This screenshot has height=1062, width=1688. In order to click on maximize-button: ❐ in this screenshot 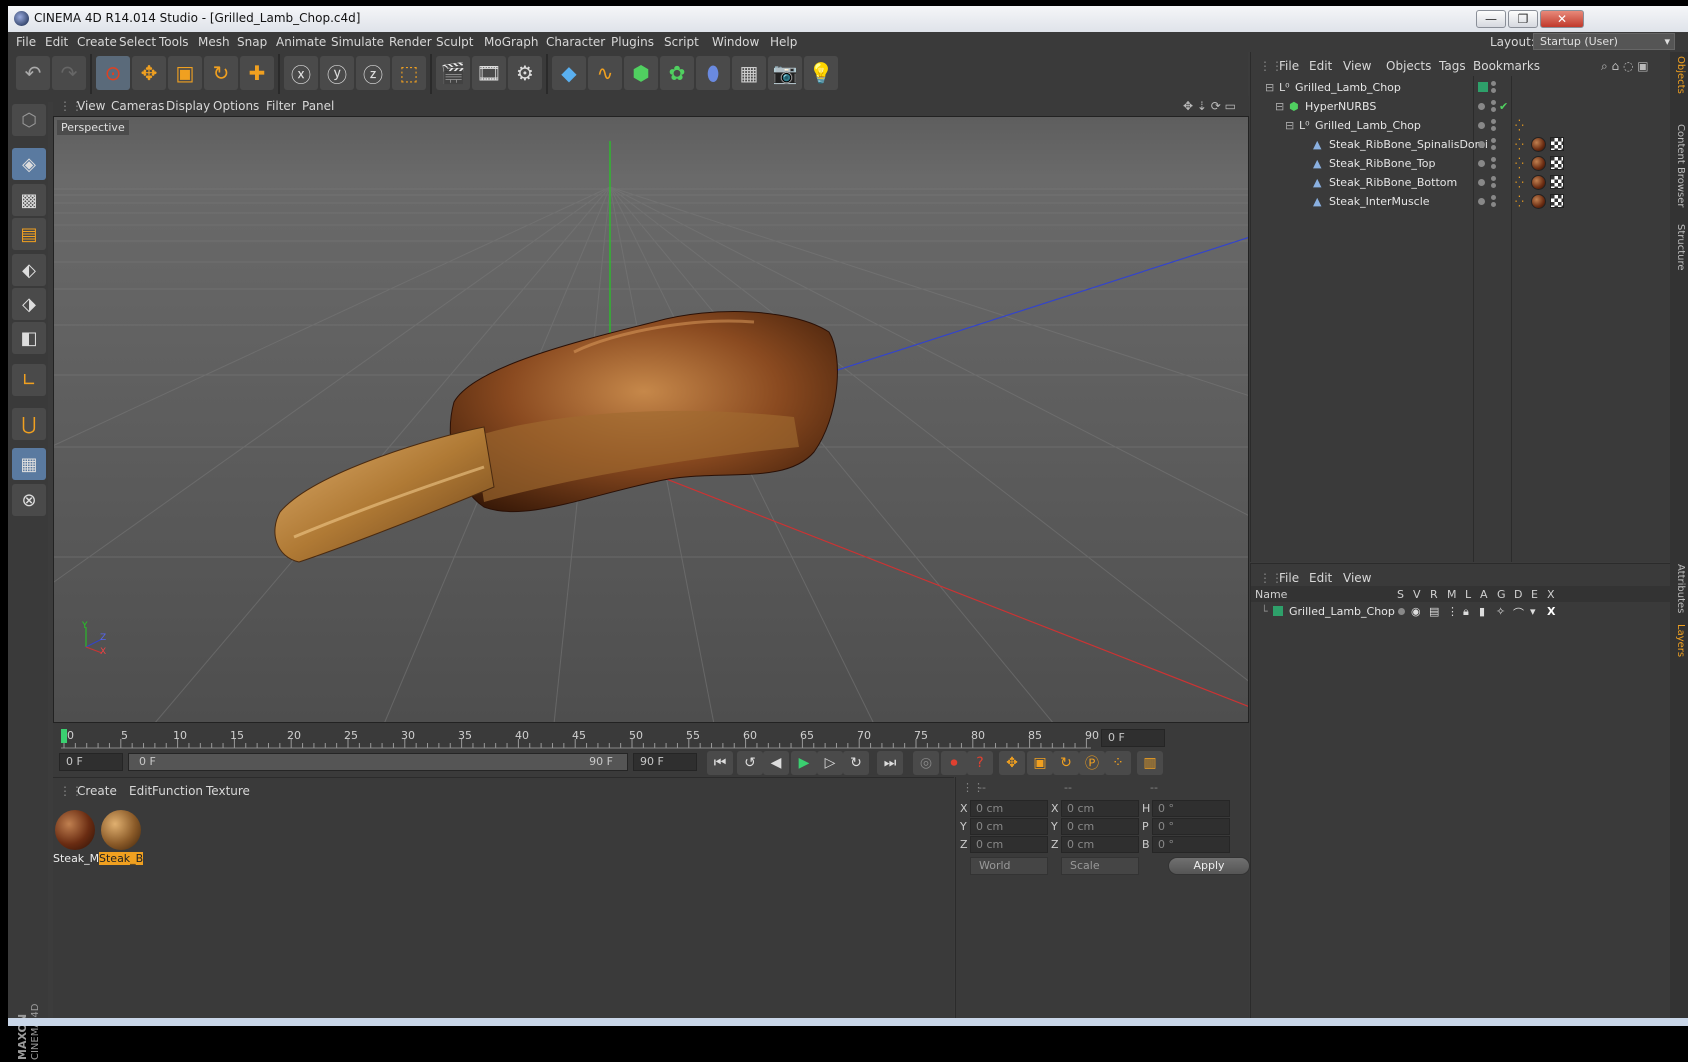, I will do `click(1523, 19)`.